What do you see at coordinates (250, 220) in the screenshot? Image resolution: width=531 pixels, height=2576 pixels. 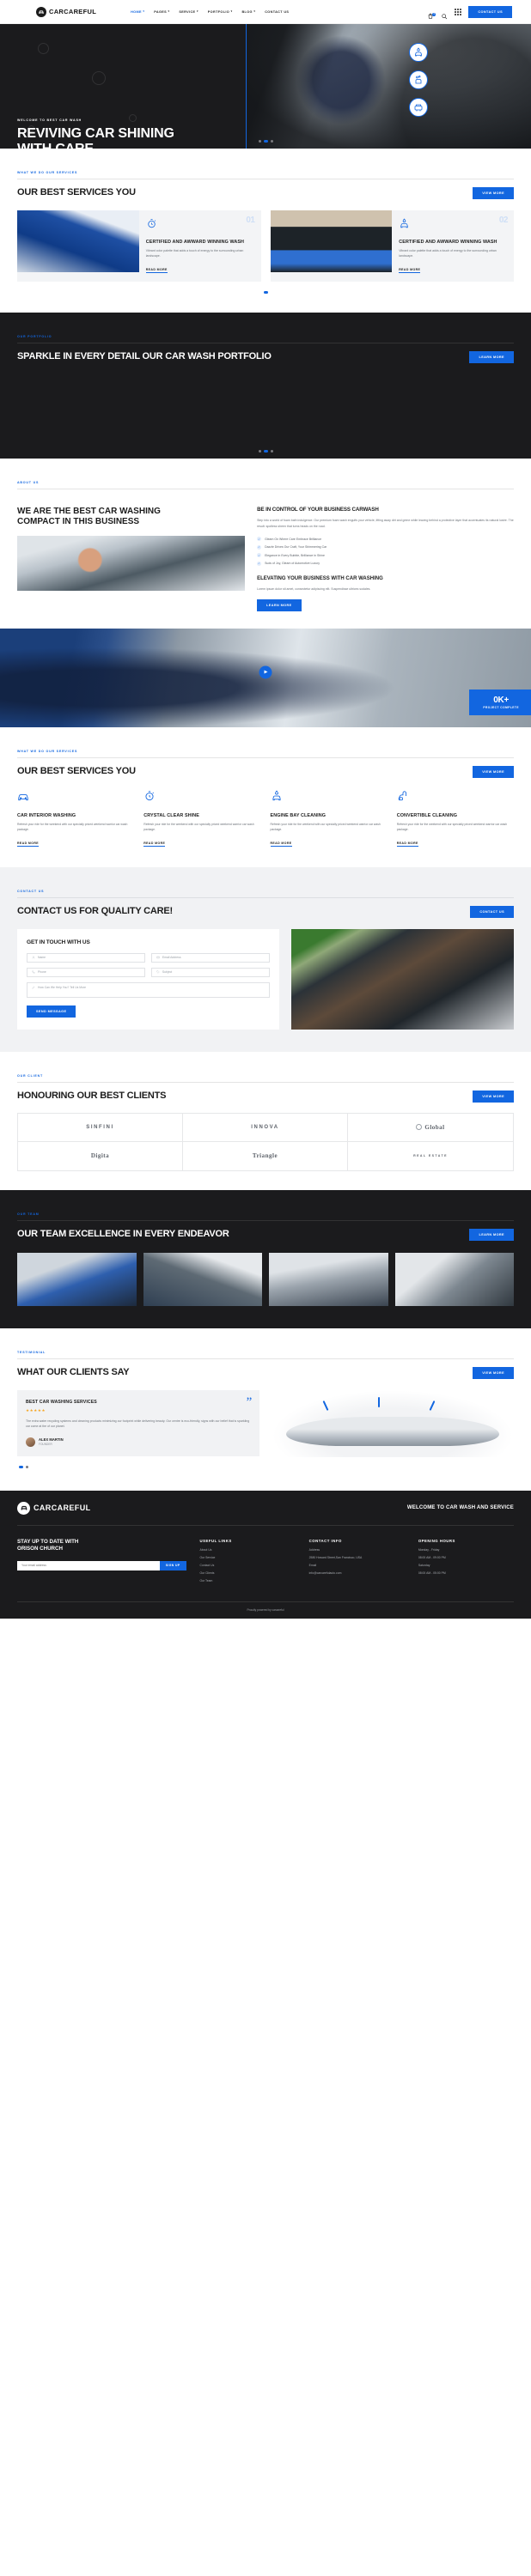 I see `service-card-number: 01` at bounding box center [250, 220].